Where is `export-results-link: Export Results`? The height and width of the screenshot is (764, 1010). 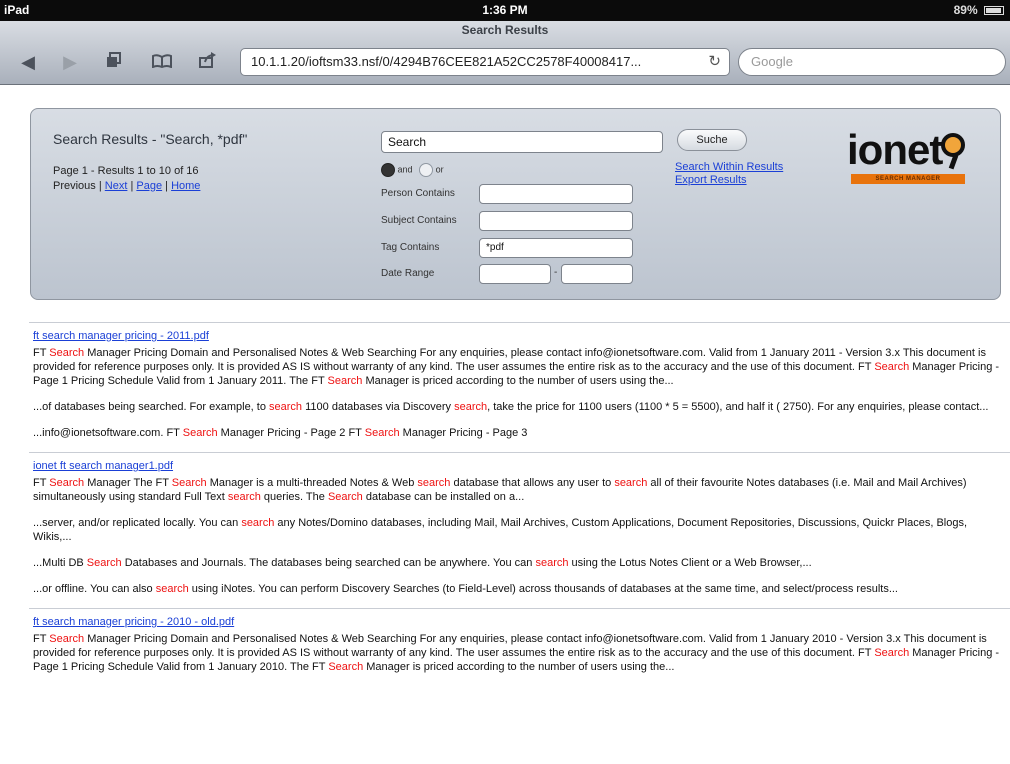
export-results-link: Export Results is located at coordinates (729, 180).